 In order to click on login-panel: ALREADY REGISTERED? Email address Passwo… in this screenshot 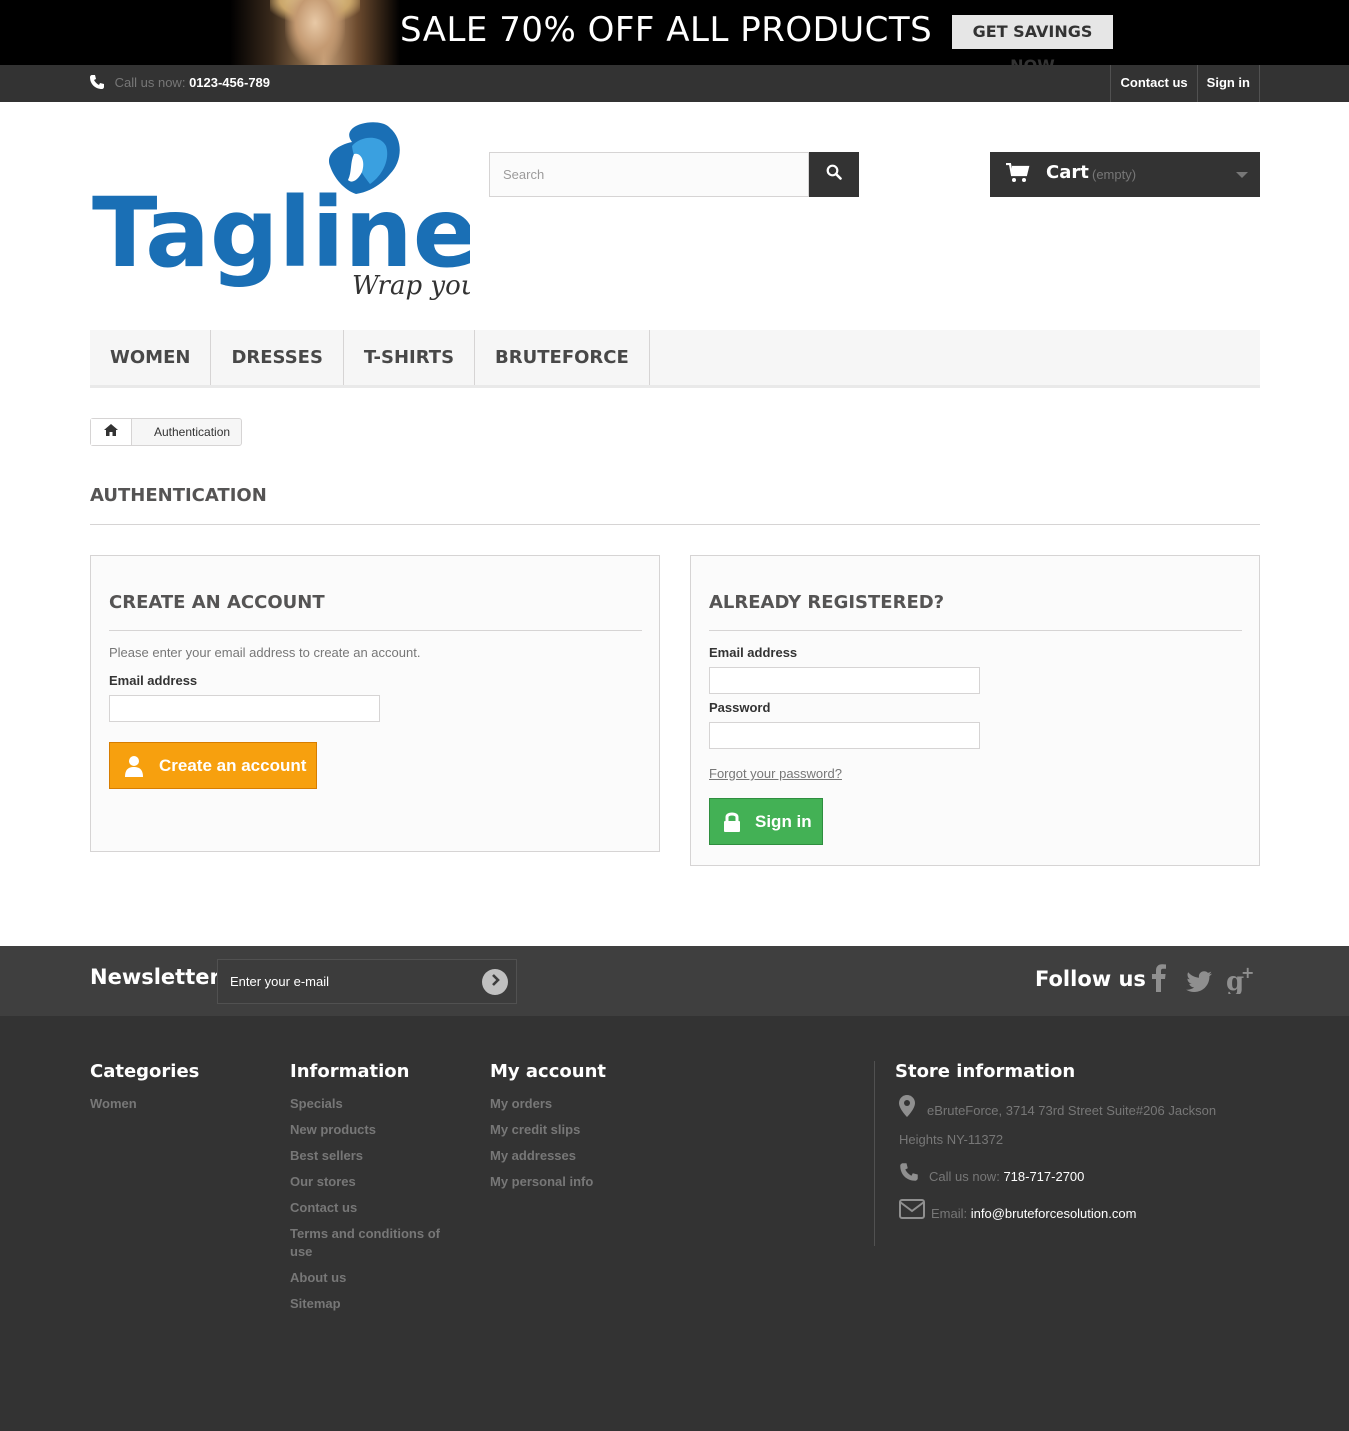, I will do `click(975, 710)`.